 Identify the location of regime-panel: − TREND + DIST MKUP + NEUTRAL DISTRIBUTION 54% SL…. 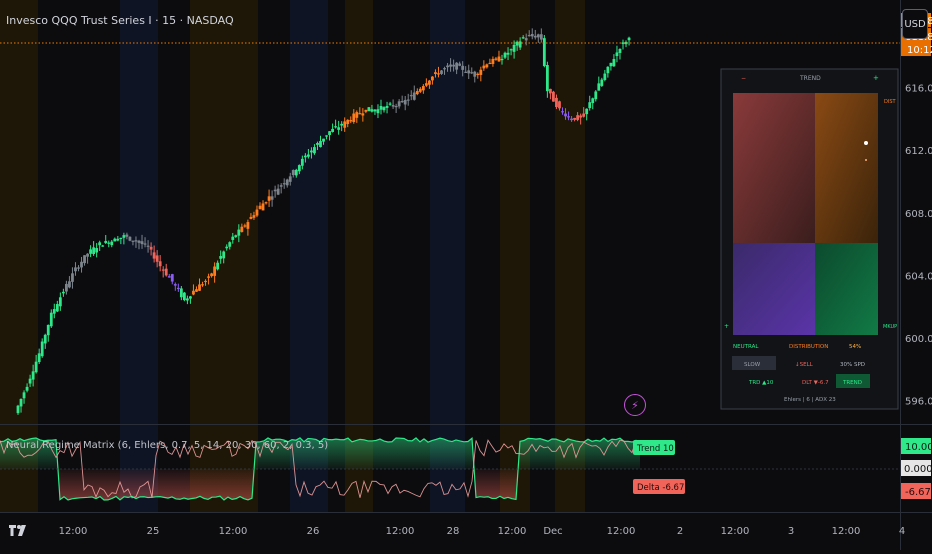
(809, 239).